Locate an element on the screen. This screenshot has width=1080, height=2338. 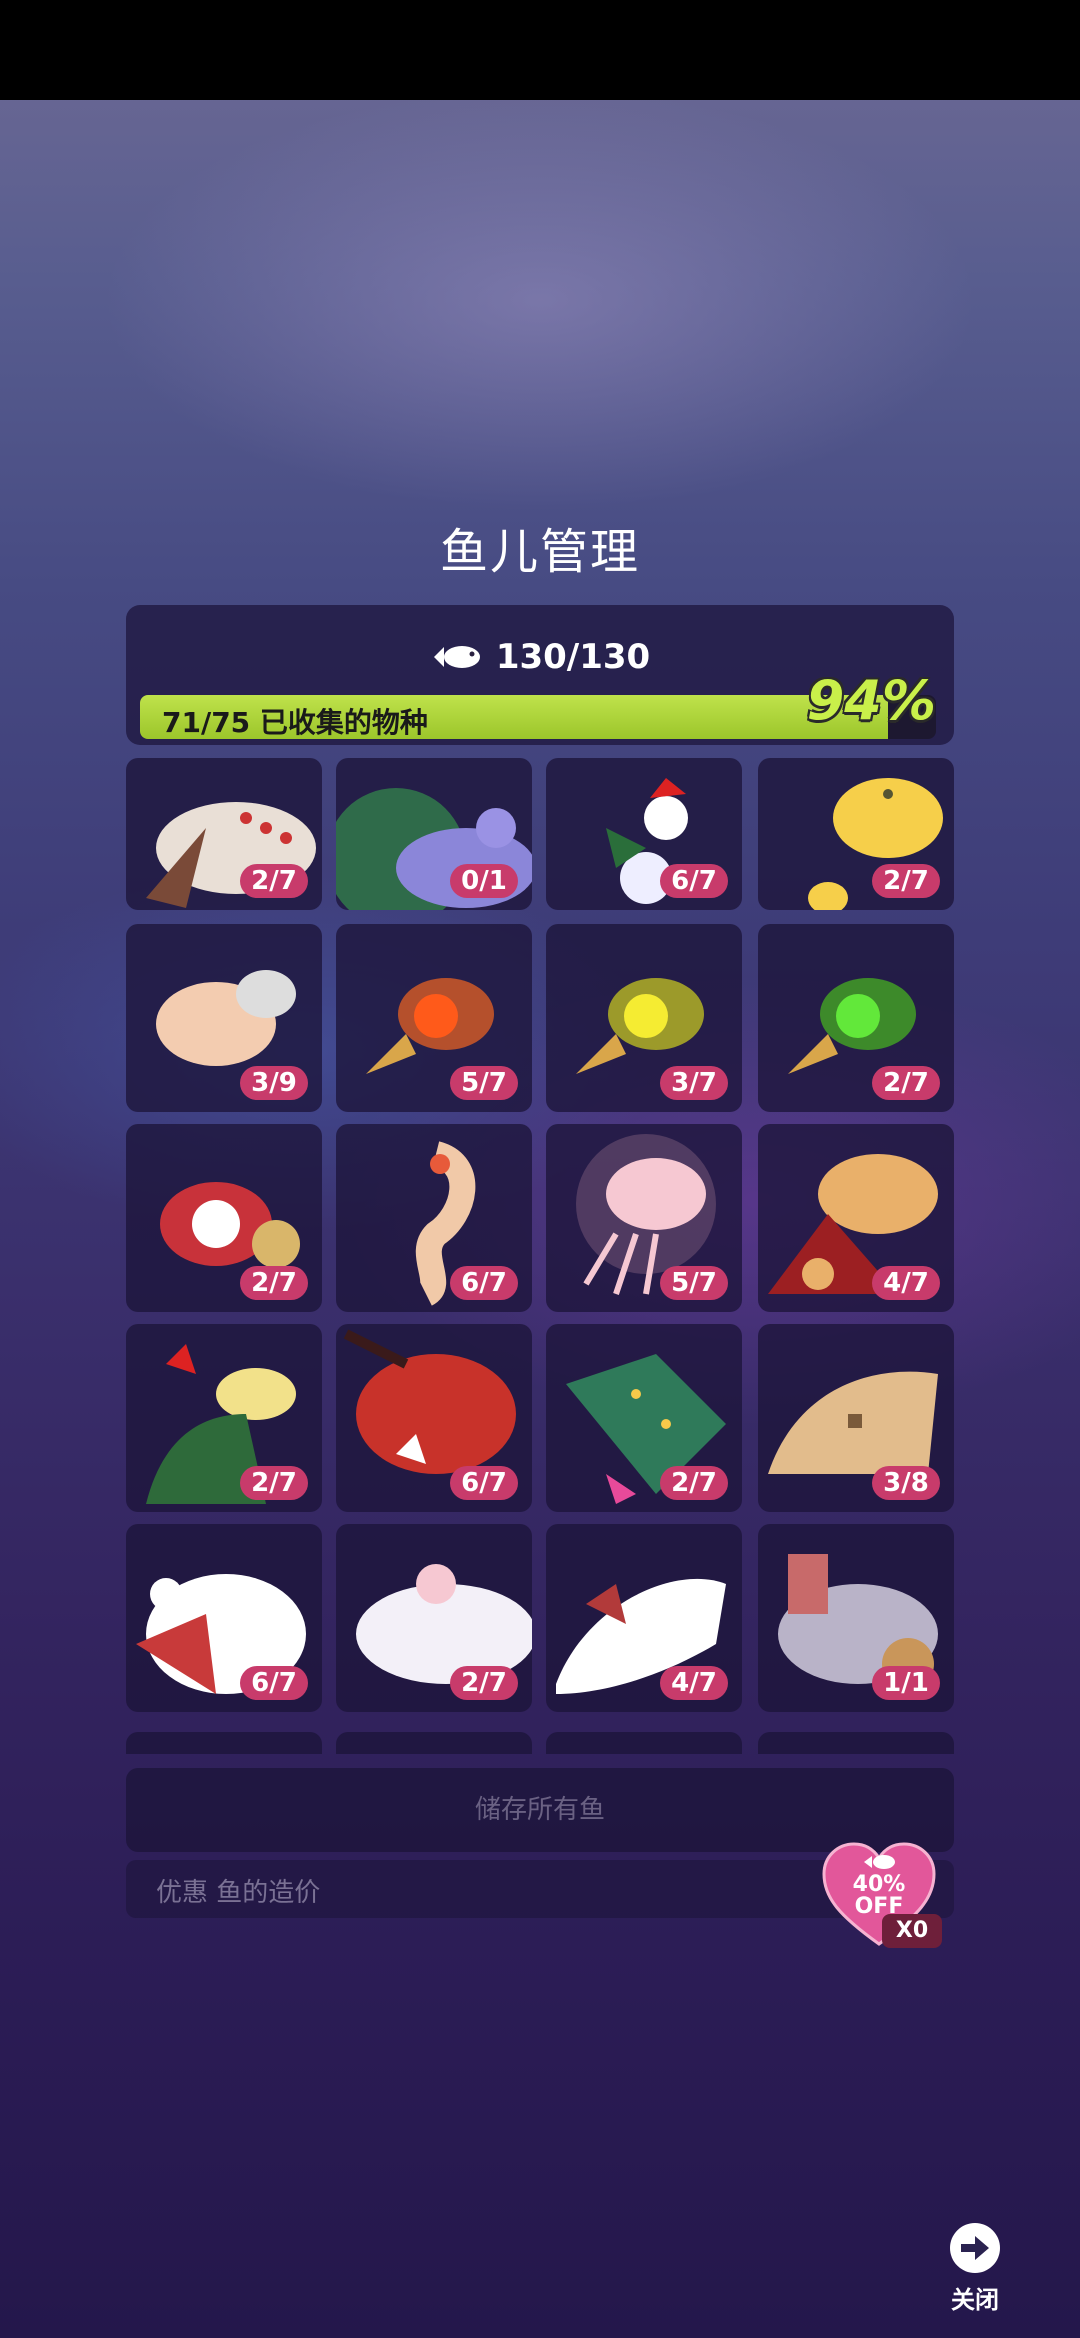
fish-tile: 3/7 is located at coordinates (644, 1018).